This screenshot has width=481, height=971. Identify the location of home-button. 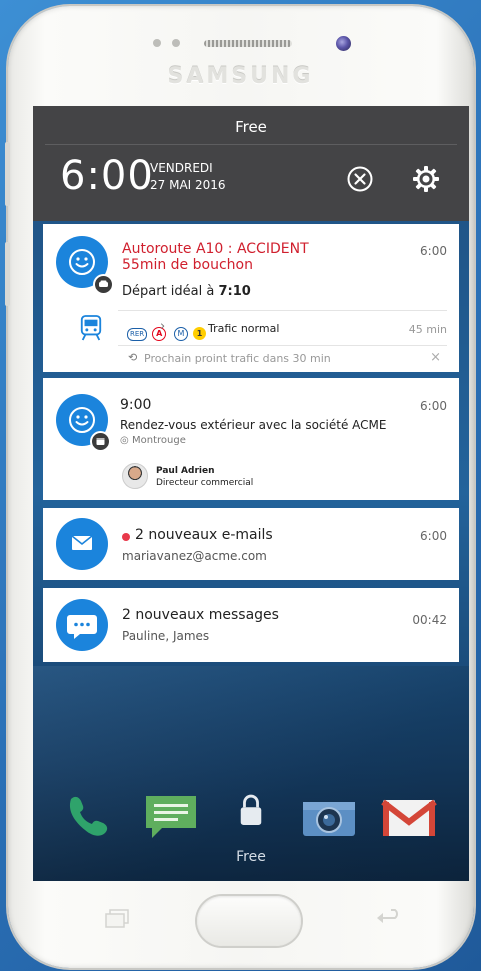
(249, 921).